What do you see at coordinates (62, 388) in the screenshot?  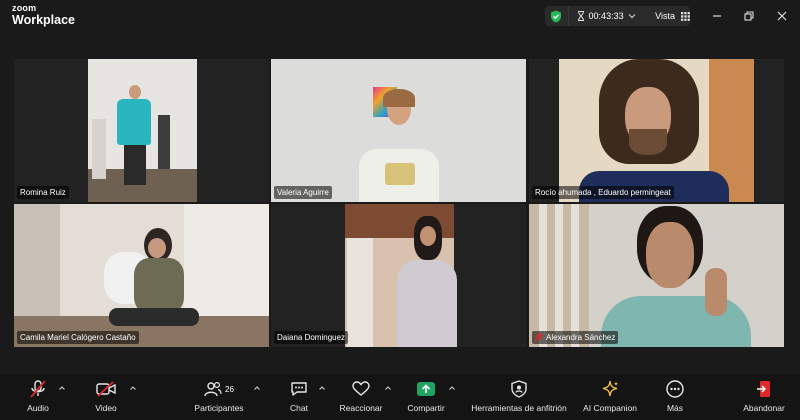 I see `audio-options-chevron-icon` at bounding box center [62, 388].